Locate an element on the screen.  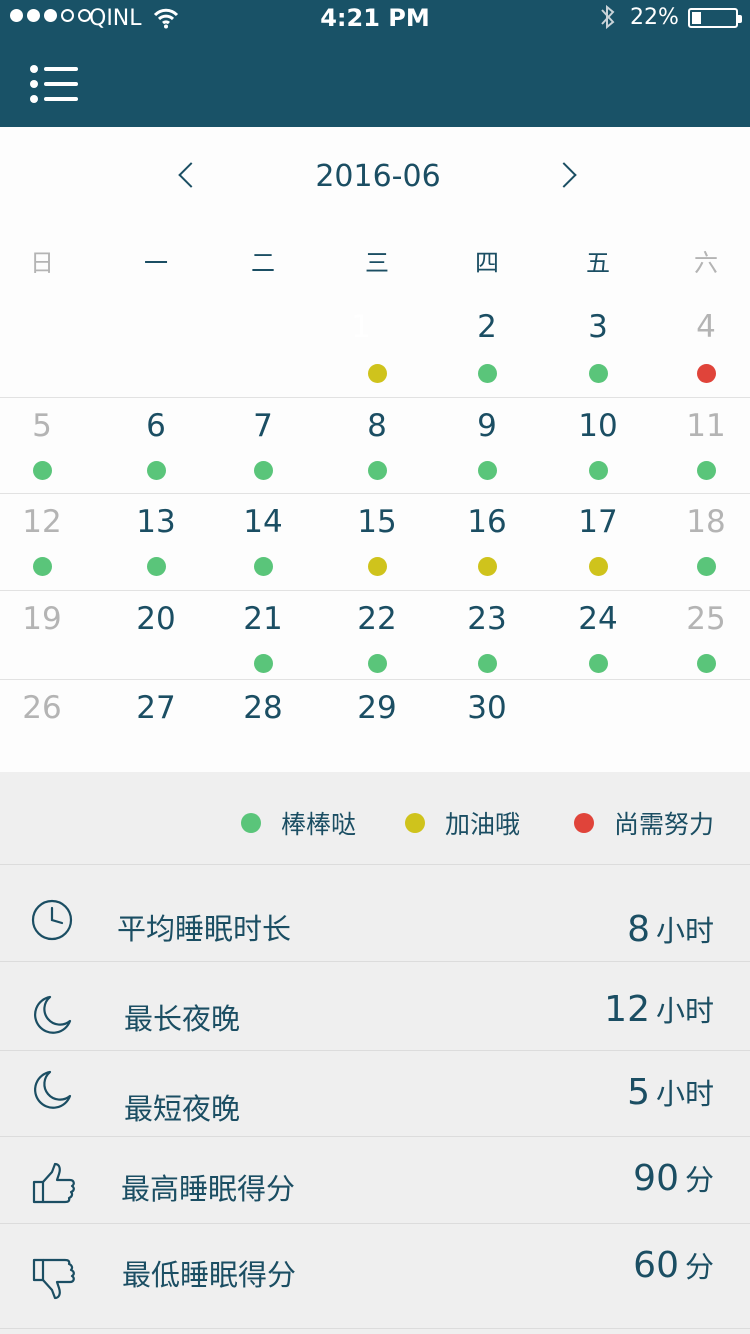
calendar-day: 2 is located at coordinates (487, 345).